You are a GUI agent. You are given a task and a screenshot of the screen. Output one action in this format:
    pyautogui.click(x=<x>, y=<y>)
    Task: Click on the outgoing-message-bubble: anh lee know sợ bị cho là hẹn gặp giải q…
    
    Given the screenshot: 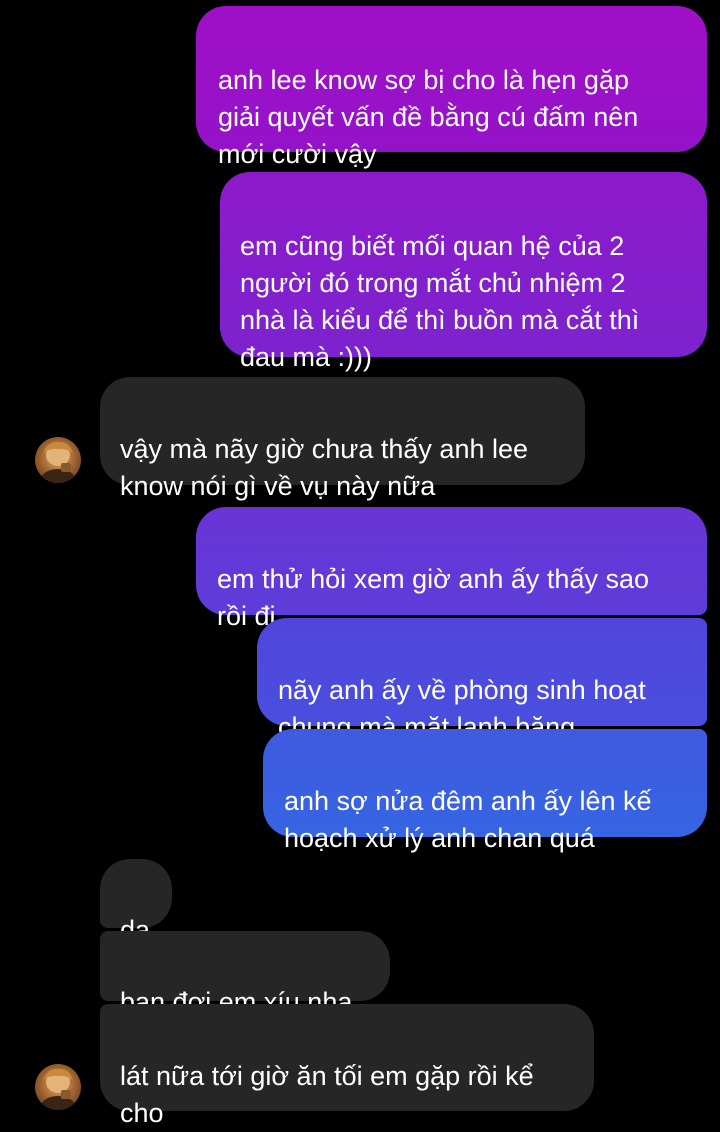 What is the action you would take?
    pyautogui.click(x=451, y=87)
    